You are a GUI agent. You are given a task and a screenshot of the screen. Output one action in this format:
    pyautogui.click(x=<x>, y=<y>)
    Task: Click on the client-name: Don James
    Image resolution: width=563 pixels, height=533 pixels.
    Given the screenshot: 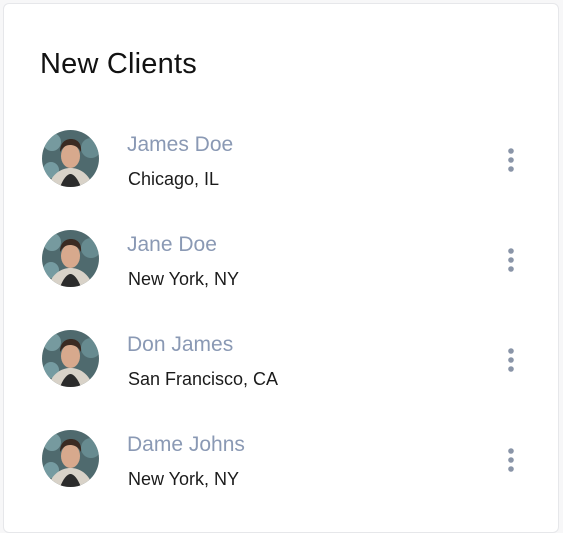 What is the action you would take?
    pyautogui.click(x=180, y=345)
    